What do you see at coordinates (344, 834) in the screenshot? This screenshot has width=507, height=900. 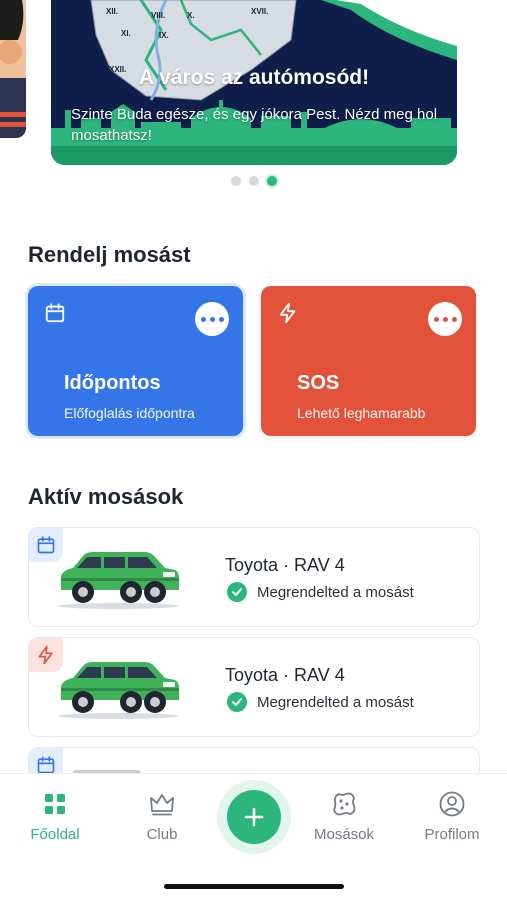 I see `nav-label: Mosások` at bounding box center [344, 834].